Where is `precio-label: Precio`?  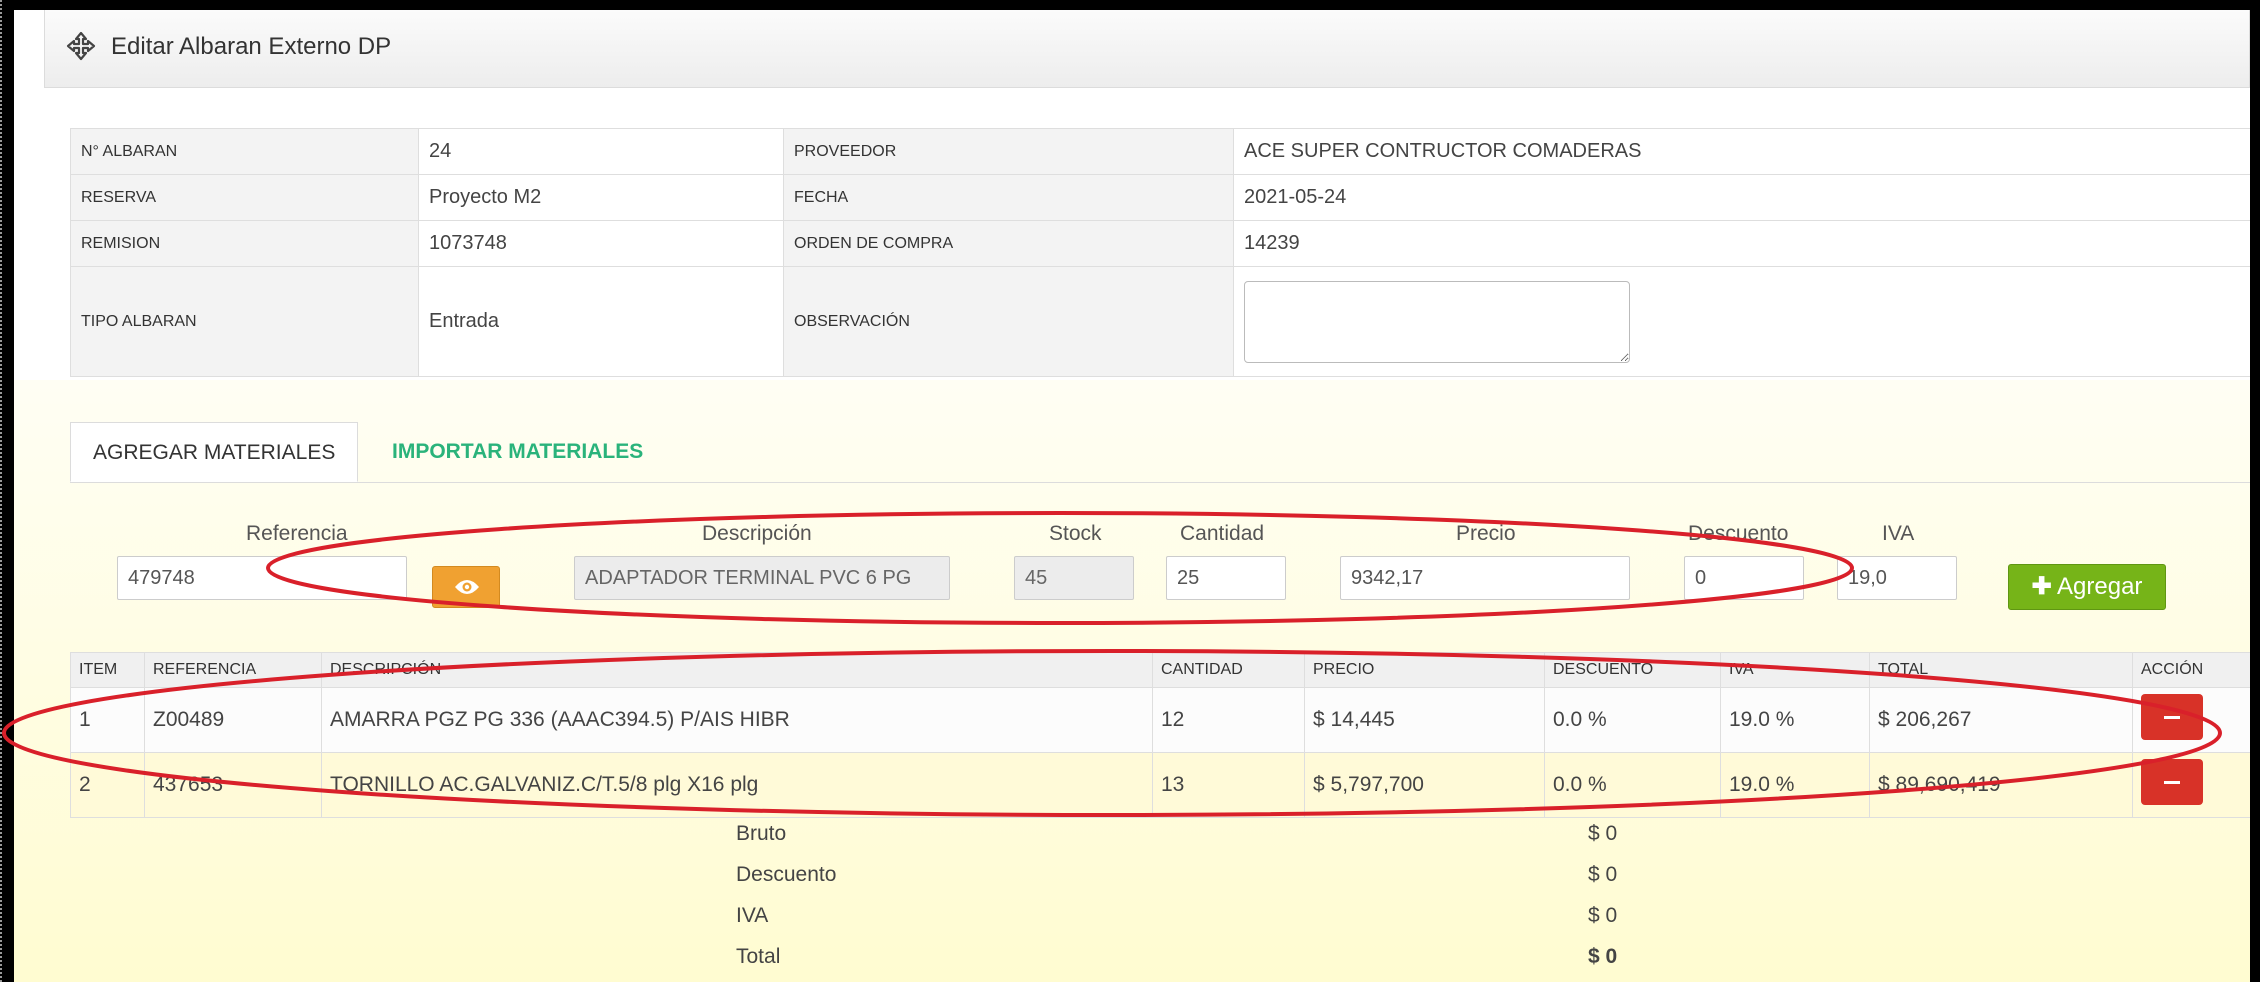
precio-label: Precio is located at coordinates (1486, 533).